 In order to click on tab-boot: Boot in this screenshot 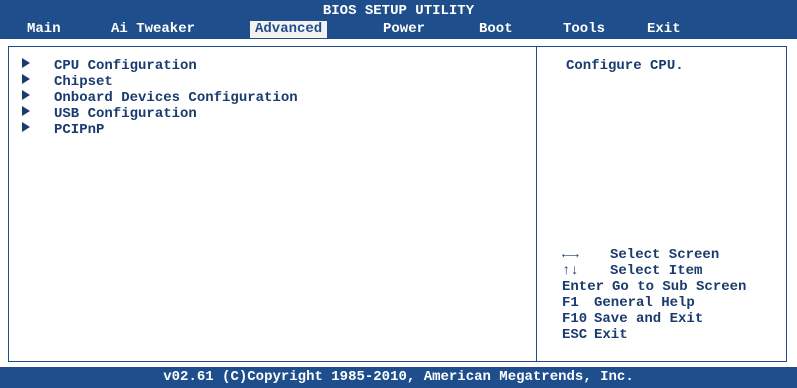, I will do `click(496, 29)`.